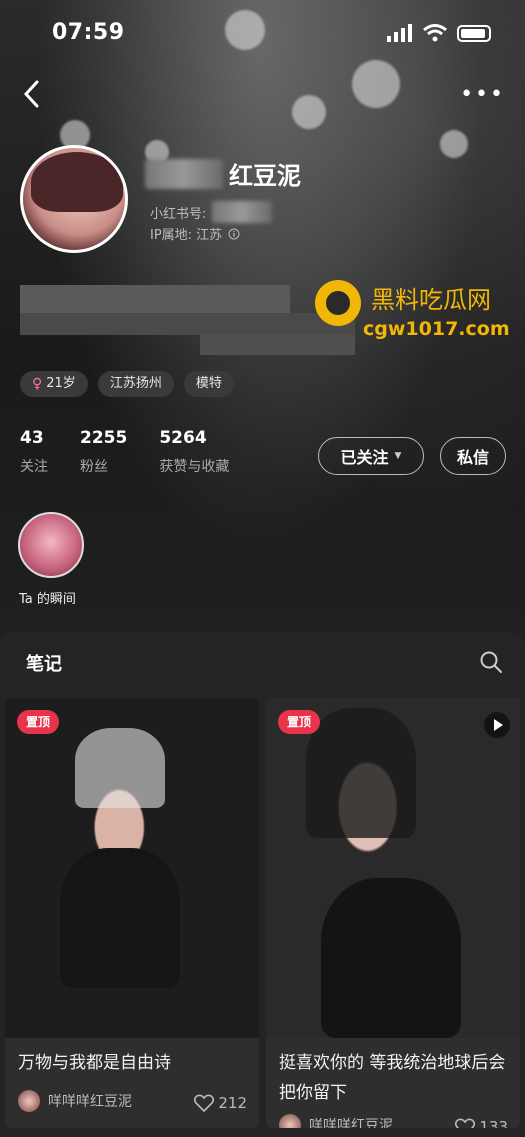  I want to click on watermark-url: cgw1017.com, so click(436, 329).